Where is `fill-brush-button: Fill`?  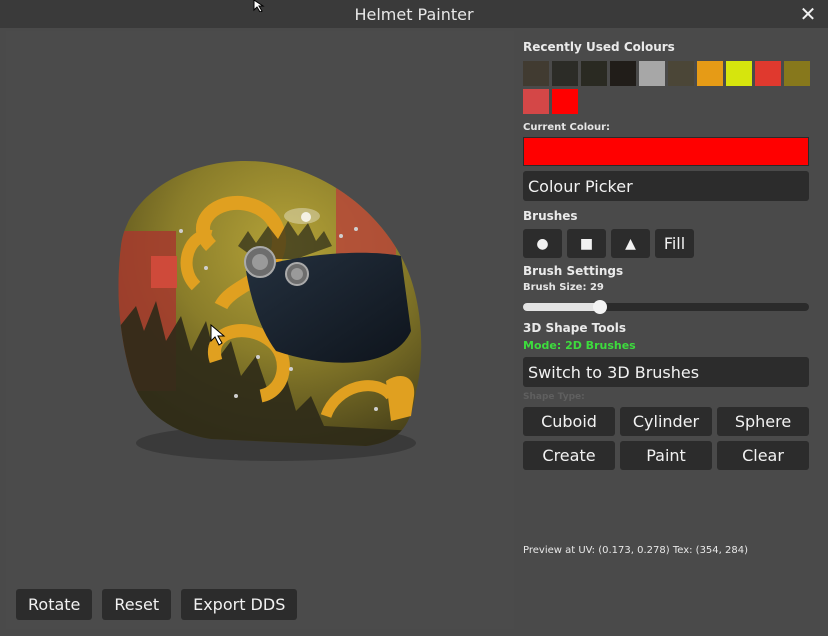 fill-brush-button: Fill is located at coordinates (674, 243).